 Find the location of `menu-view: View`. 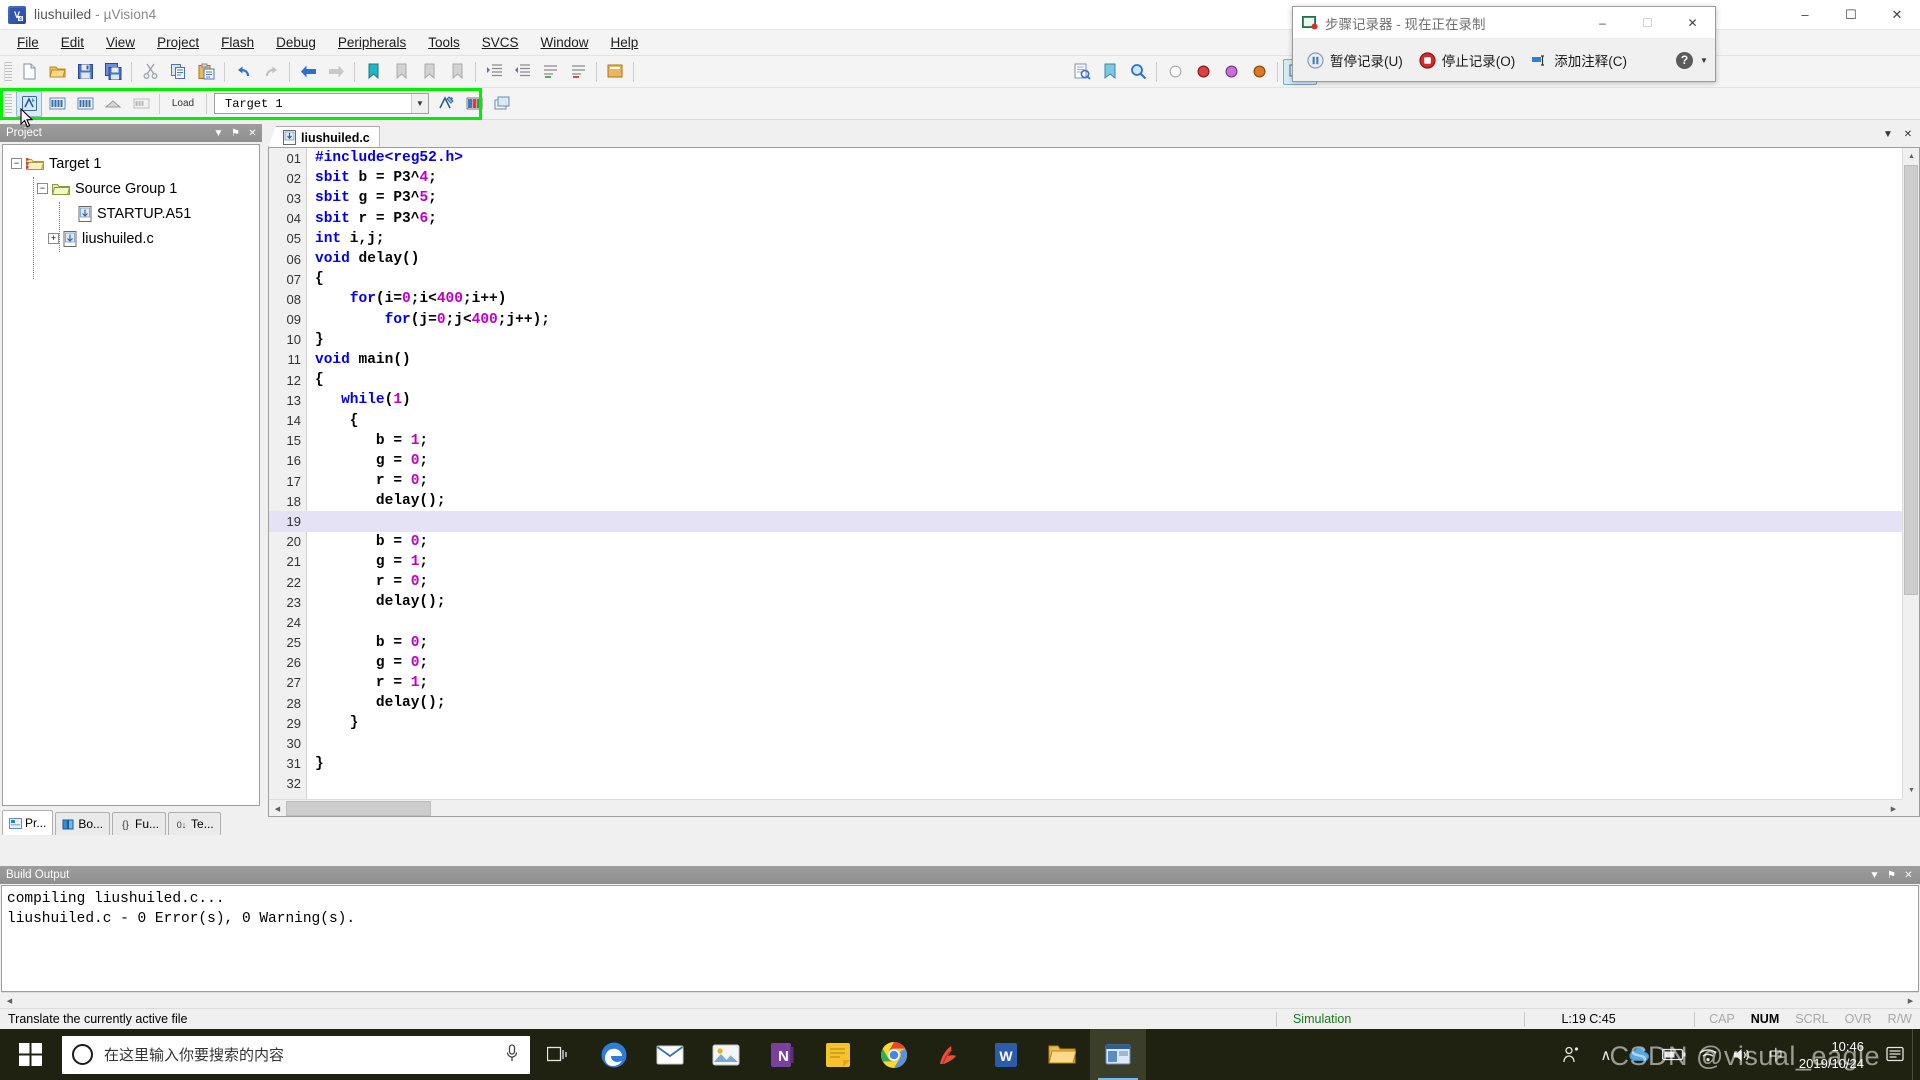

menu-view: View is located at coordinates (120, 42).